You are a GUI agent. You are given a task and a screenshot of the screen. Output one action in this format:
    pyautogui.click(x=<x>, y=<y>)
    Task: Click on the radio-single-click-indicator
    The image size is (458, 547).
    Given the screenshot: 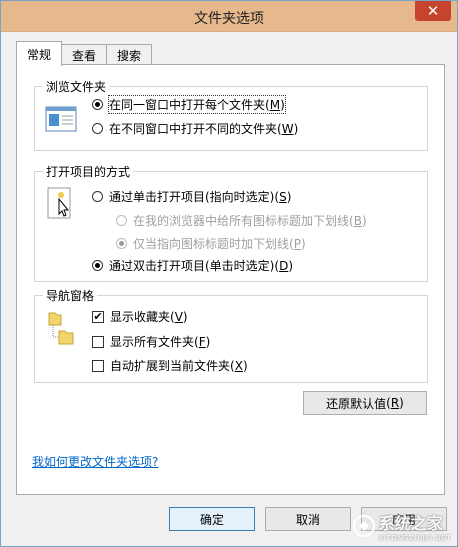 What is the action you would take?
    pyautogui.click(x=97, y=196)
    